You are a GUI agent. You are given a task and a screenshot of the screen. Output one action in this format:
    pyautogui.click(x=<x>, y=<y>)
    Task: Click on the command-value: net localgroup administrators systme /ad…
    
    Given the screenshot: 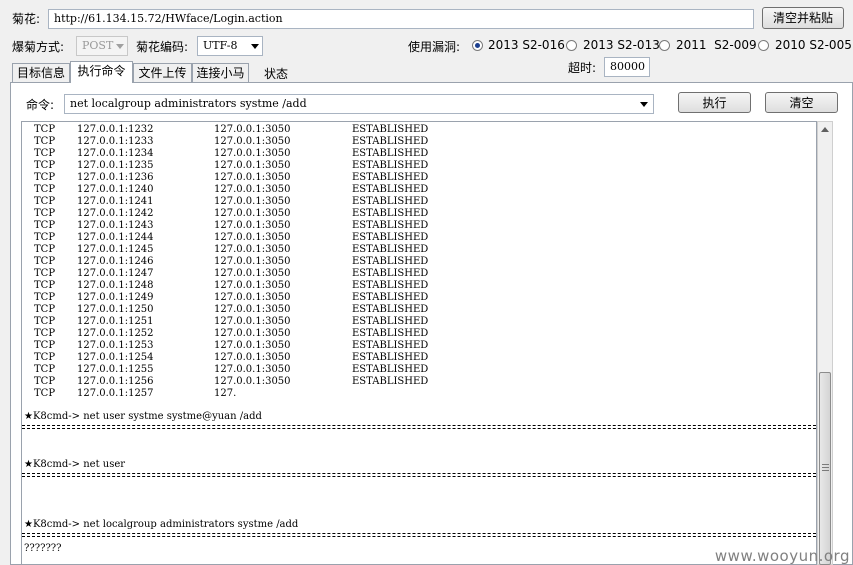 What is the action you would take?
    pyautogui.click(x=188, y=103)
    